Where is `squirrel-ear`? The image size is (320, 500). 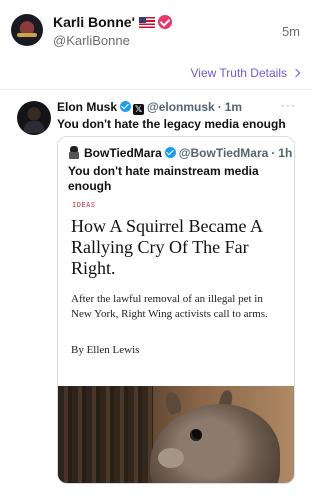 squirrel-ear is located at coordinates (173, 403).